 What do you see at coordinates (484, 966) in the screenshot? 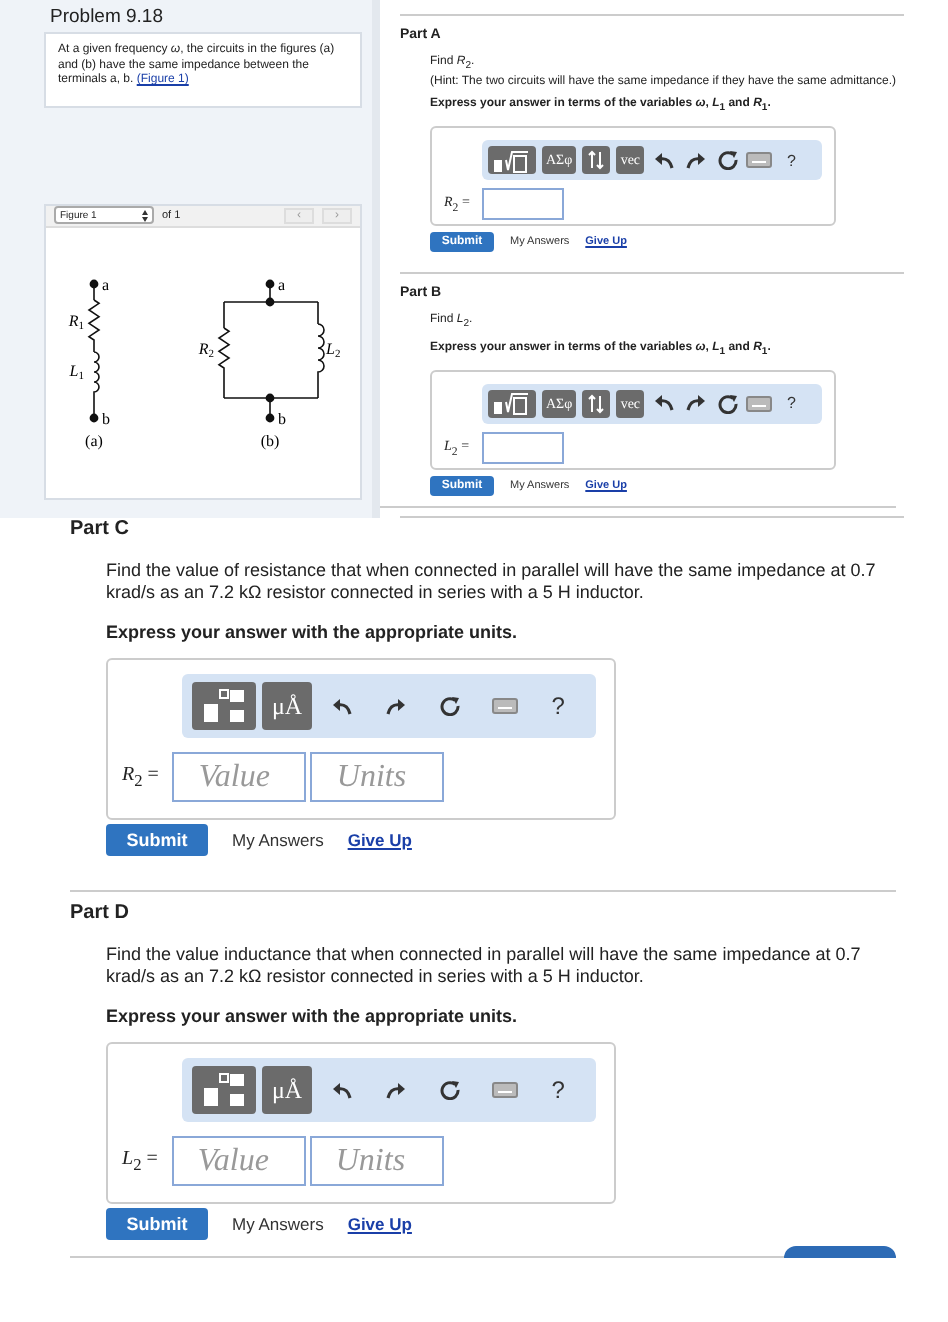
I see `question-text: Find the value inductance that when connected in parallel will have the same impedance at 0.7 krad/s as an 7.2 kΩ resistor connected in series with a 5 H inductor.` at bounding box center [484, 966].